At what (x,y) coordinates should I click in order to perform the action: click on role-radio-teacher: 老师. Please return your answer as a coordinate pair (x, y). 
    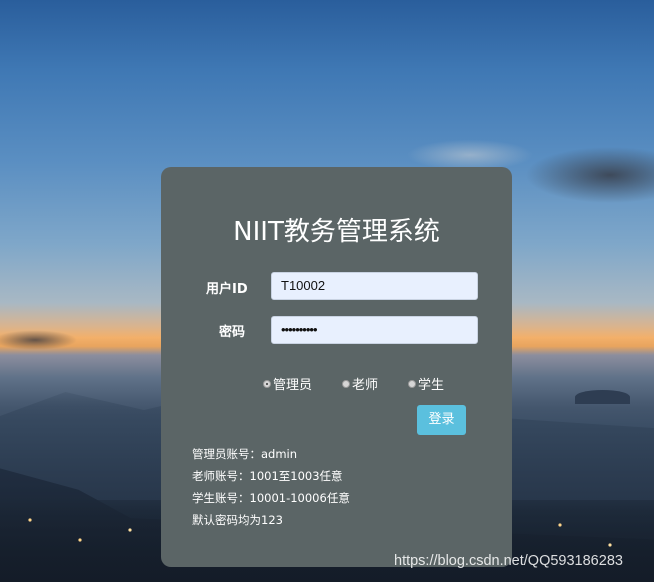
    Looking at the image, I should click on (360, 383).